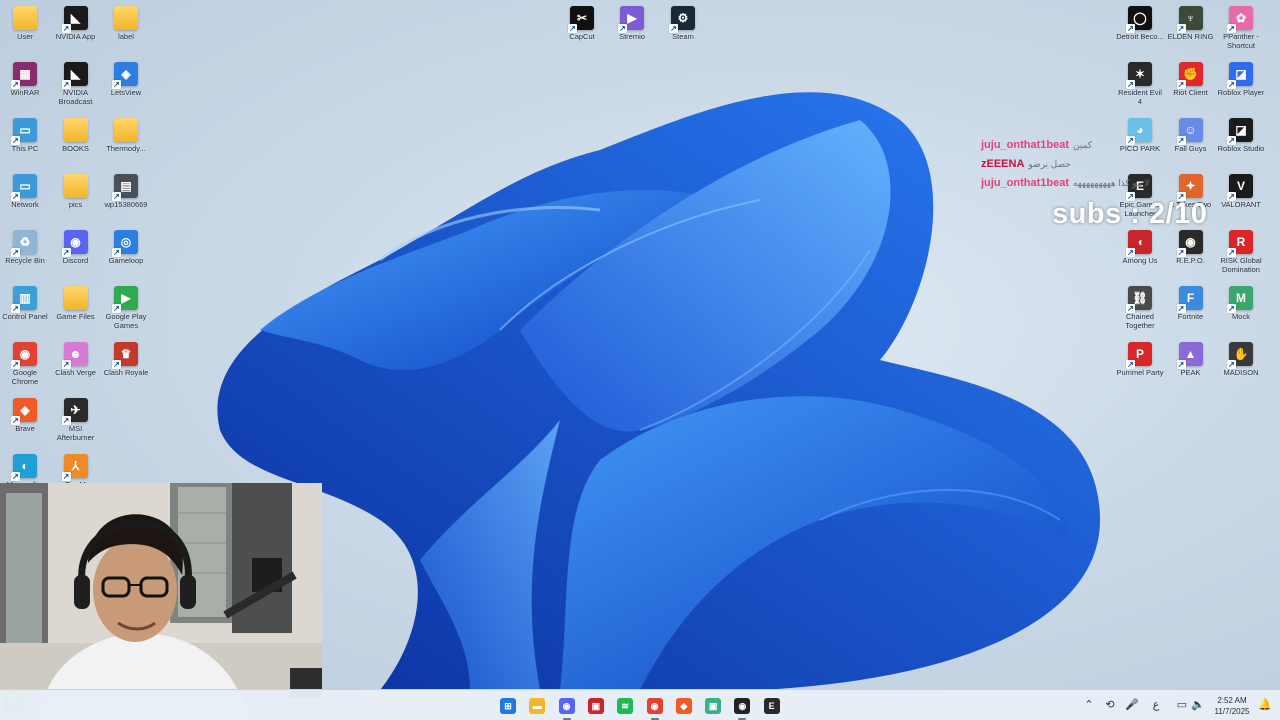 The width and height of the screenshot is (1280, 720). I want to click on desktop-icon-brave: ◆Brave, so click(25, 413).